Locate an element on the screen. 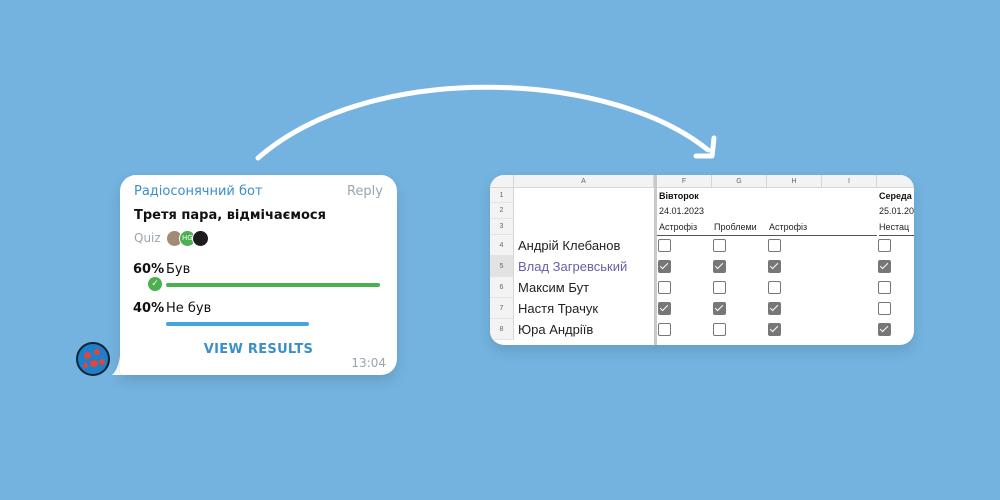 This screenshot has height=500, width=1000. poll-type-label: Quiz is located at coordinates (147, 238).